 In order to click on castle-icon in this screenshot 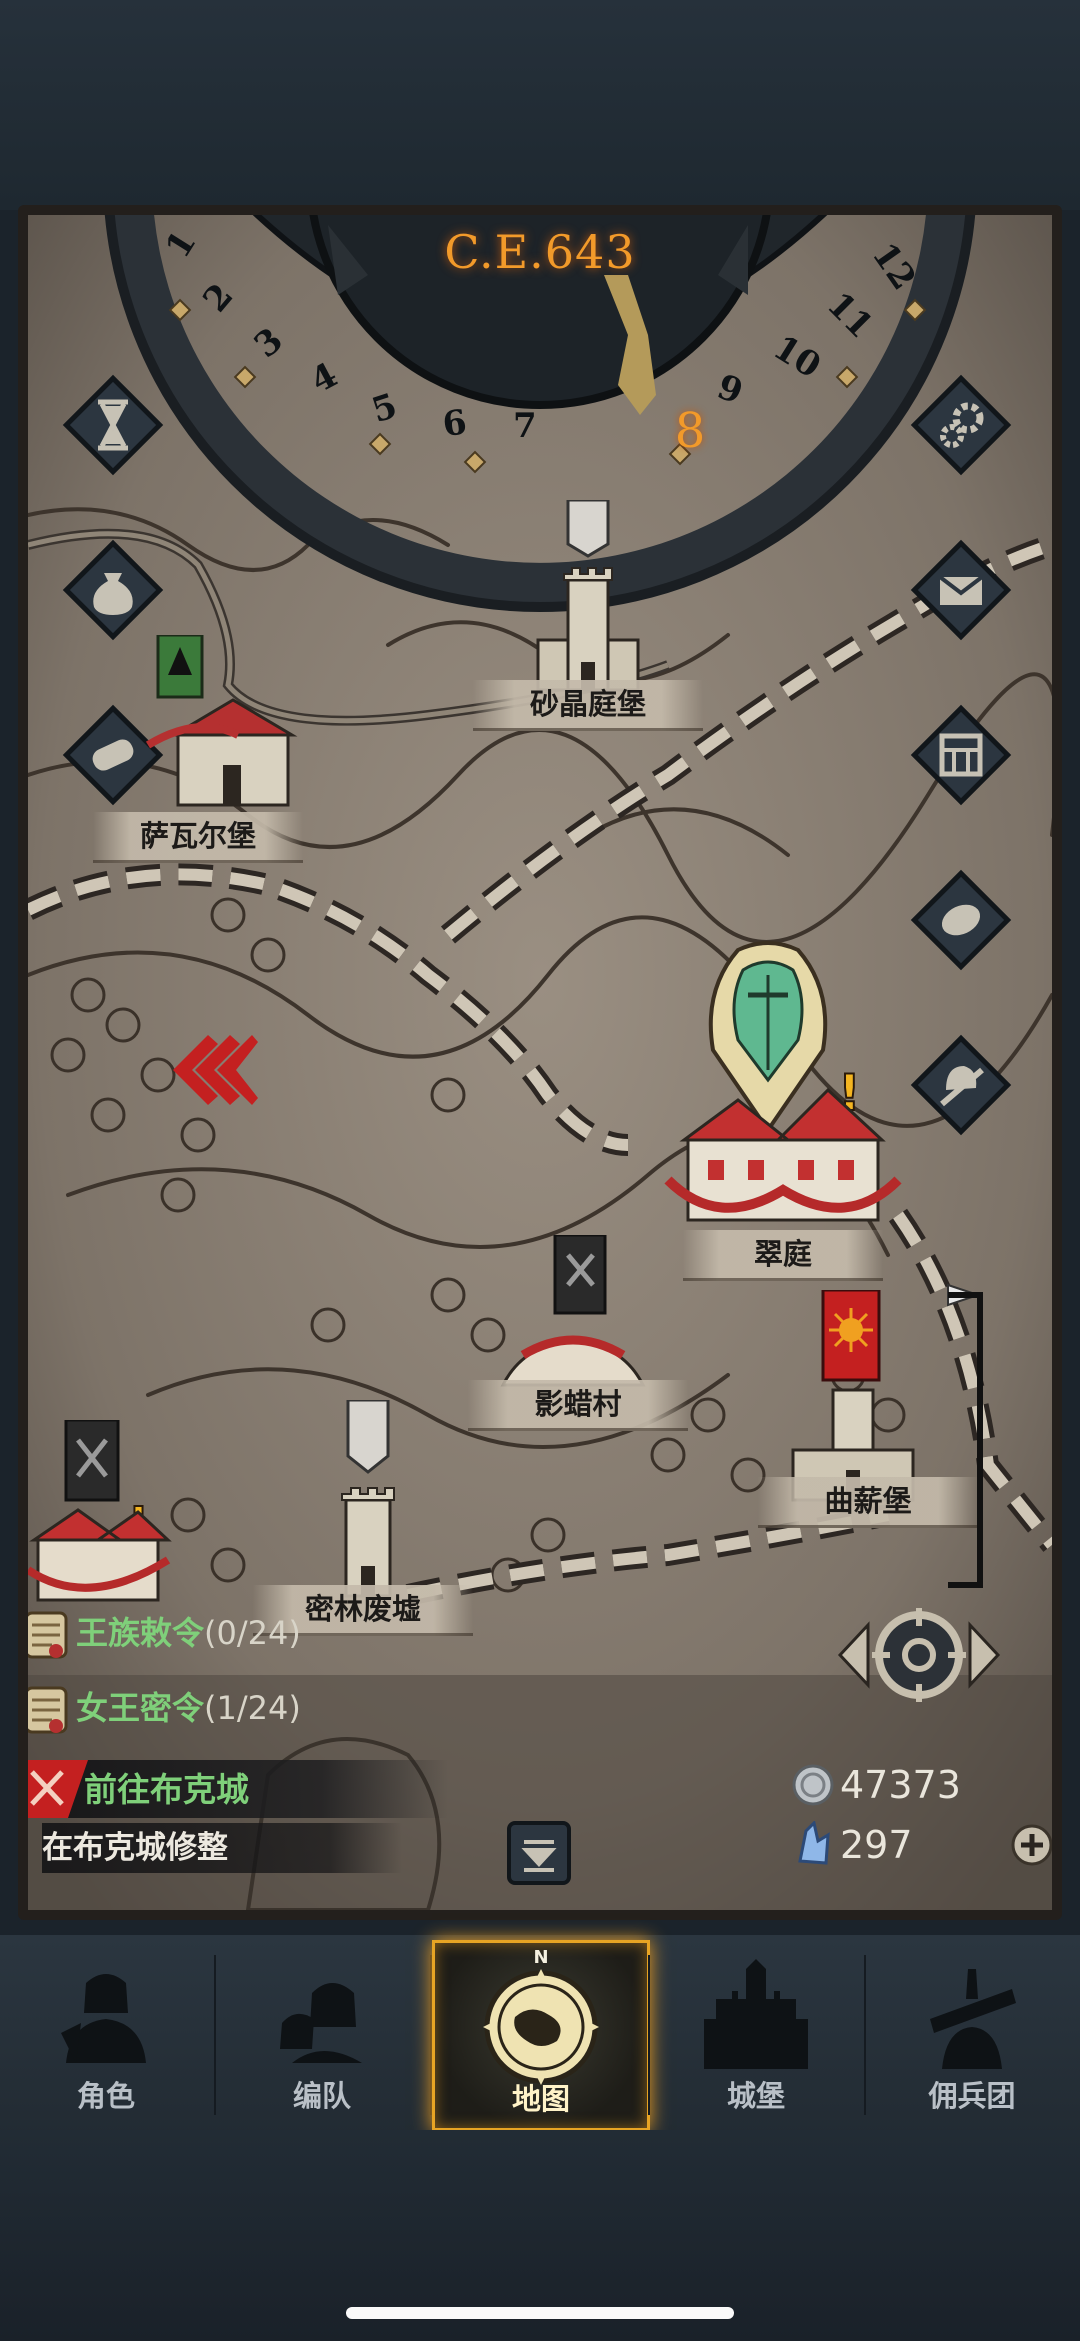, I will do `click(756, 2014)`.